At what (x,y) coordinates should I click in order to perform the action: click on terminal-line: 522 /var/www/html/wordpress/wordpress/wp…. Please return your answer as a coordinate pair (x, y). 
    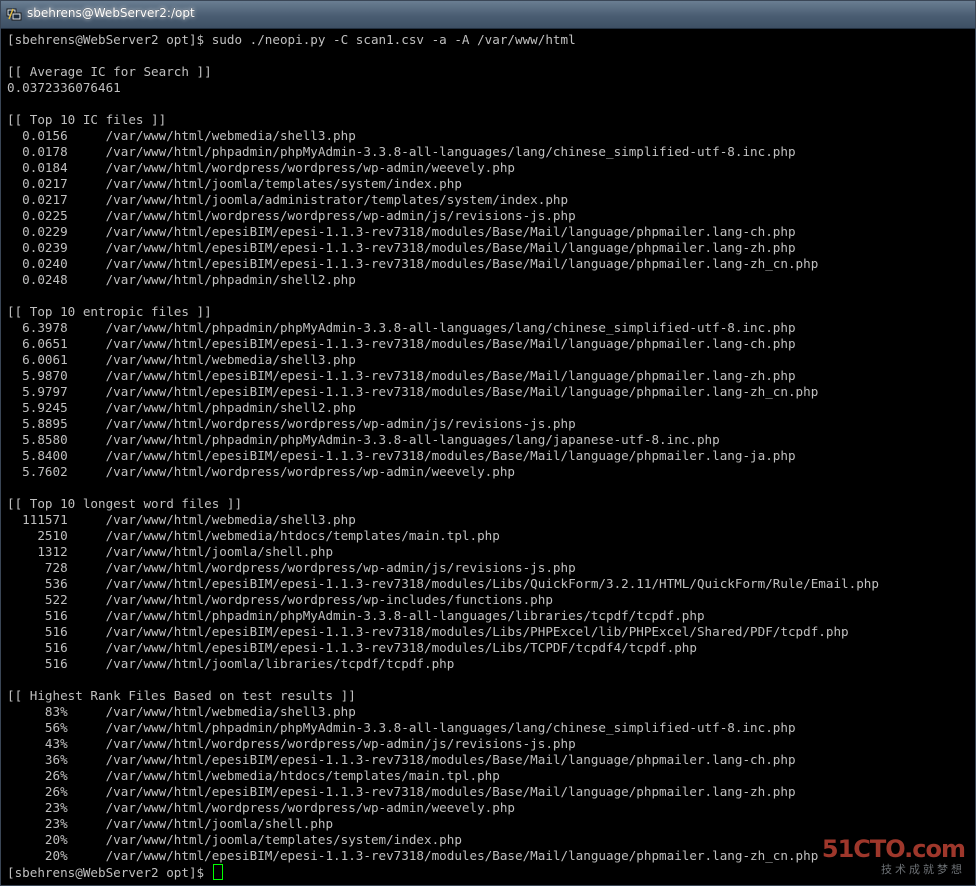
    Looking at the image, I should click on (280, 599).